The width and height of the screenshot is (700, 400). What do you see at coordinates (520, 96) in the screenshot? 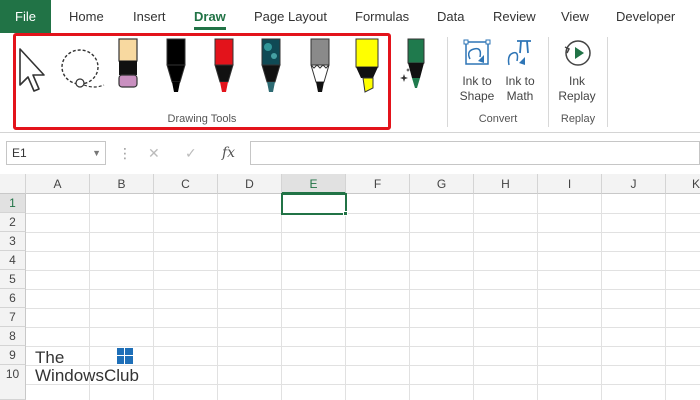
I see `ink-to-math-label-line2: Math` at bounding box center [520, 96].